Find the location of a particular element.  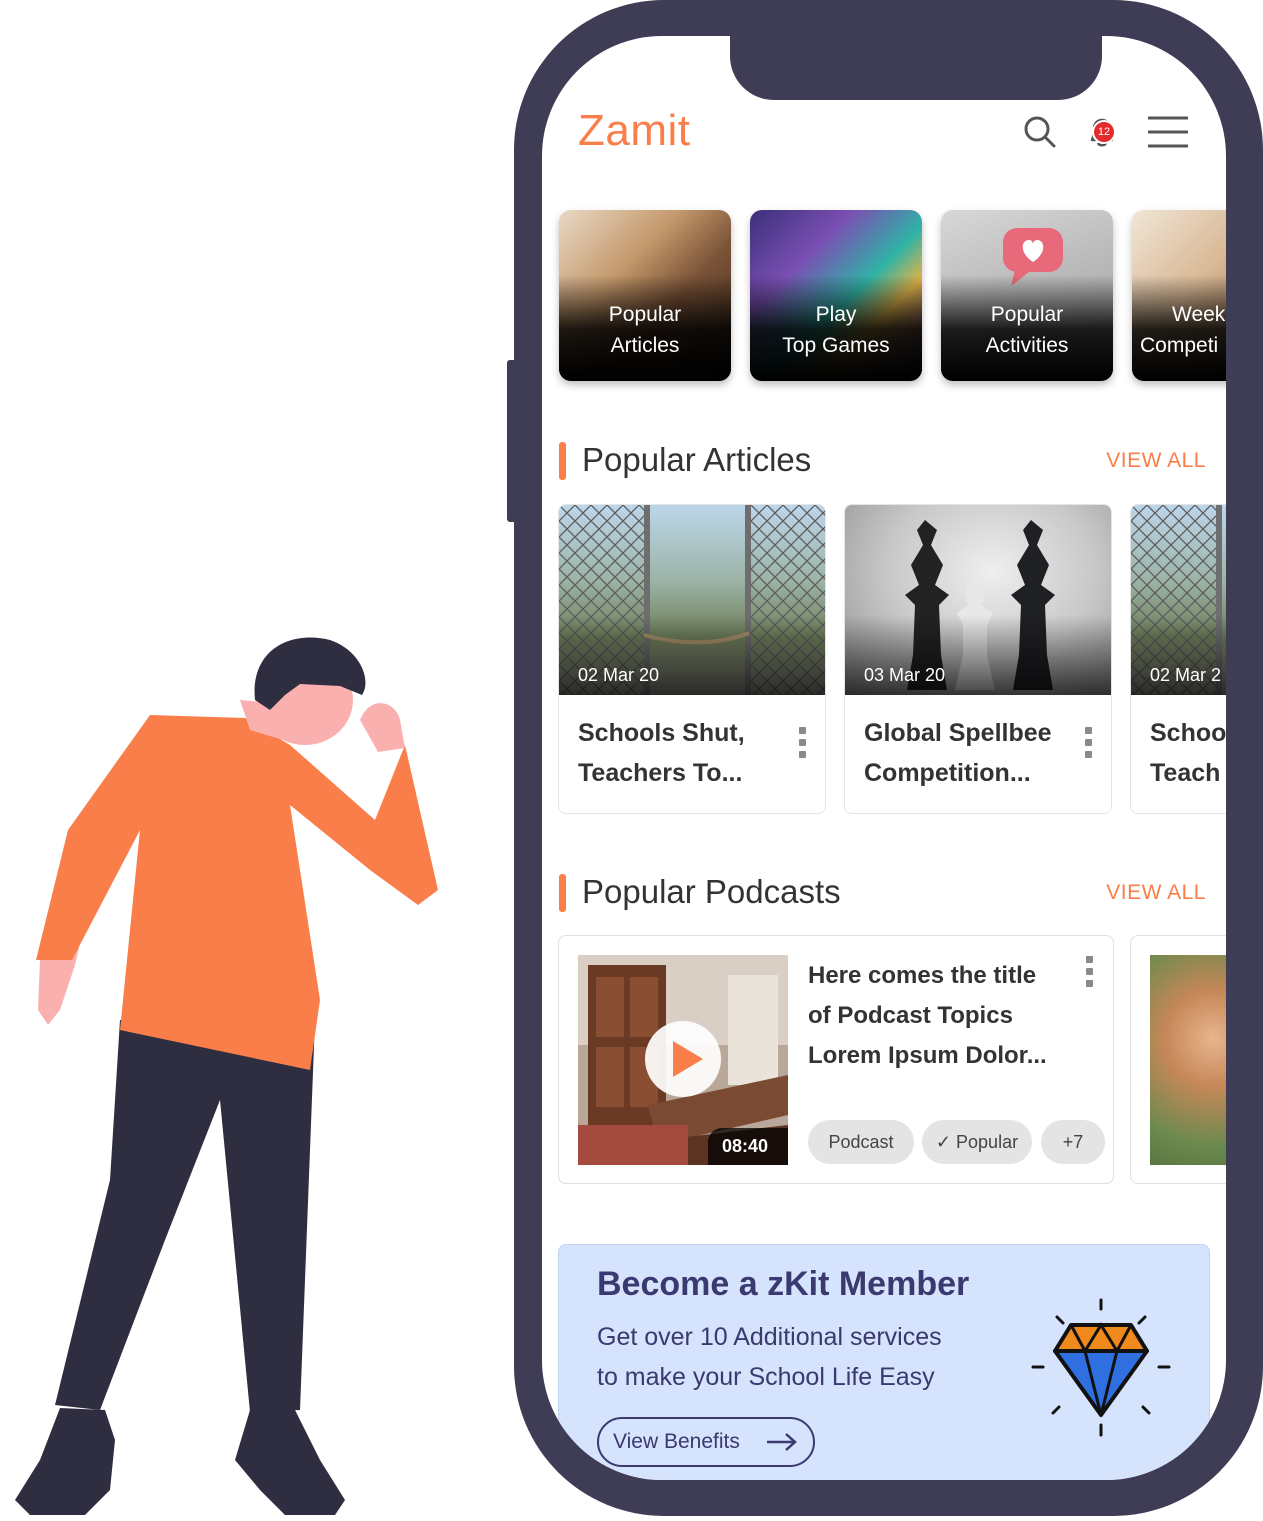

tag-label: Popular is located at coordinates (987, 1142).